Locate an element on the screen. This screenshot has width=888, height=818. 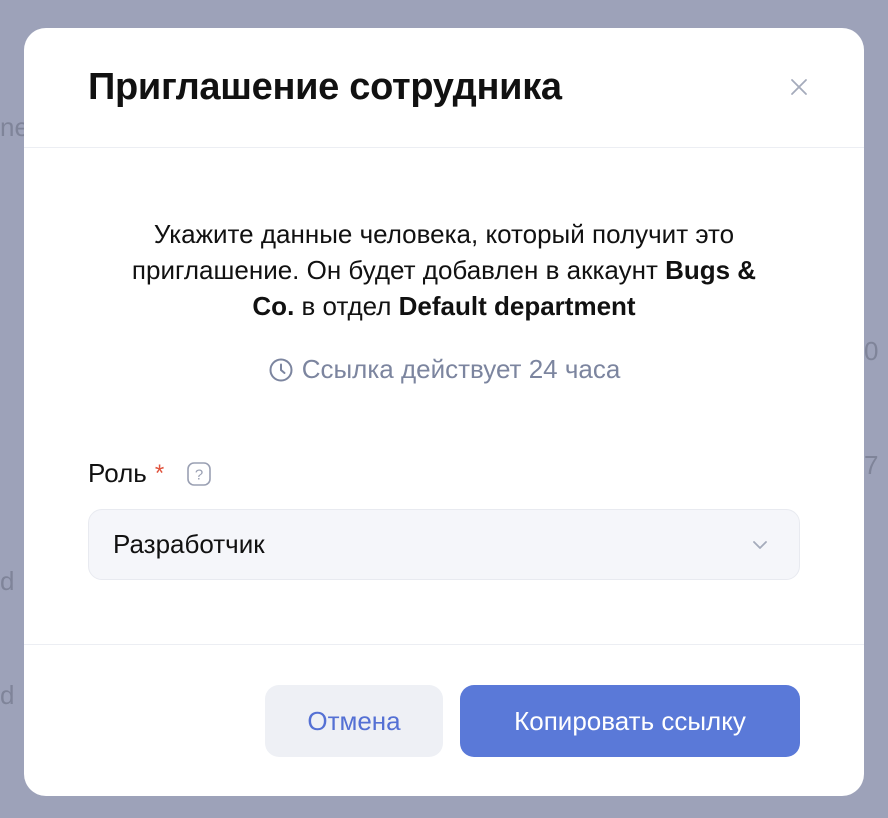
description-text: в отдел is located at coordinates (346, 306).